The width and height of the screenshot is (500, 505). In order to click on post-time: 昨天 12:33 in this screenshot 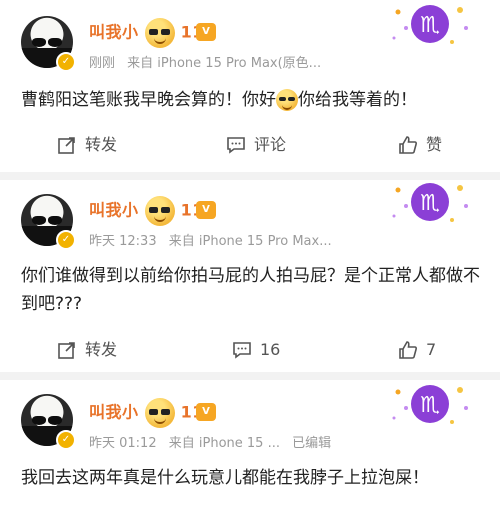, I will do `click(123, 241)`.